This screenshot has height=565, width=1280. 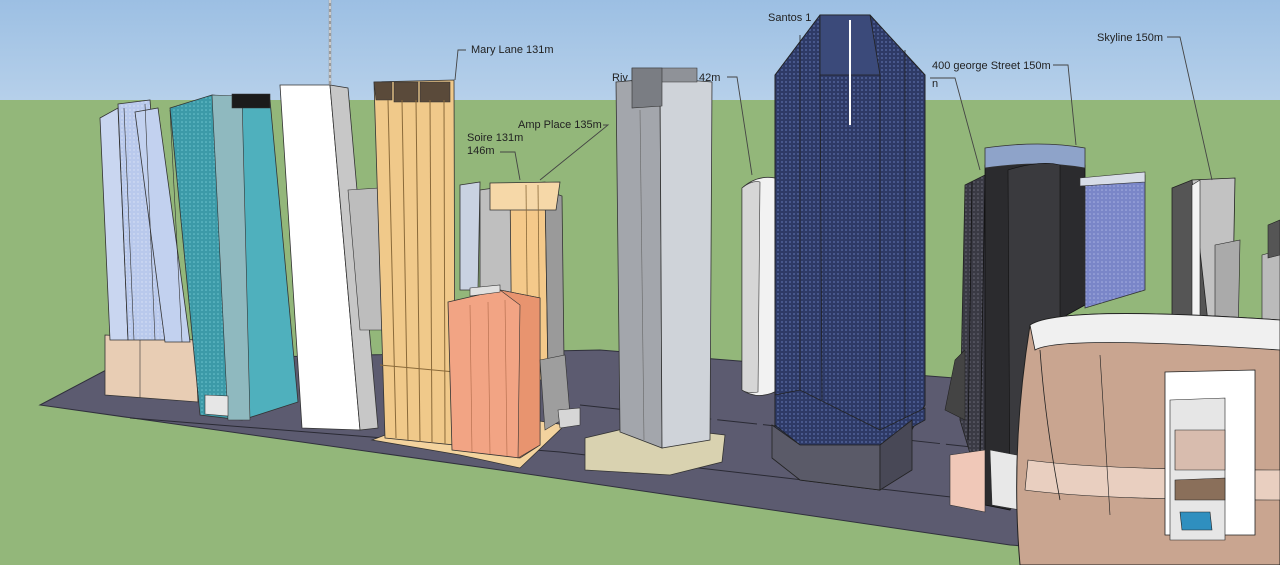 What do you see at coordinates (495, 138) in the screenshot?
I see `label-soire: Soire 131m` at bounding box center [495, 138].